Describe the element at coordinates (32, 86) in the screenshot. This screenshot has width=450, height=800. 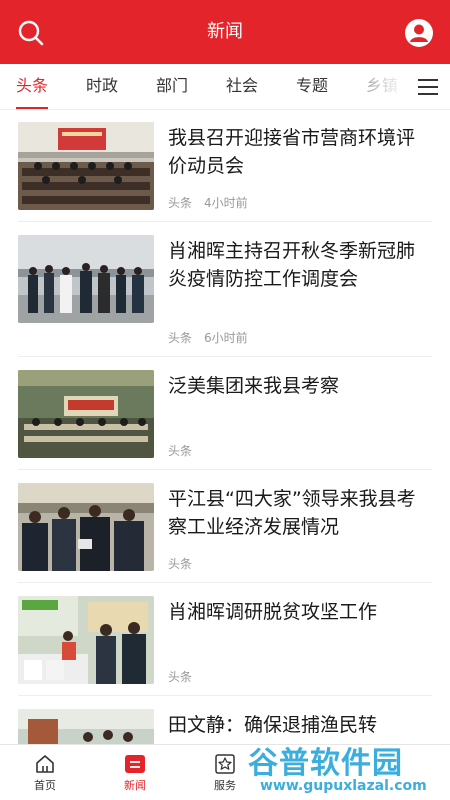
I see `tab-headlines: 头条` at that location.